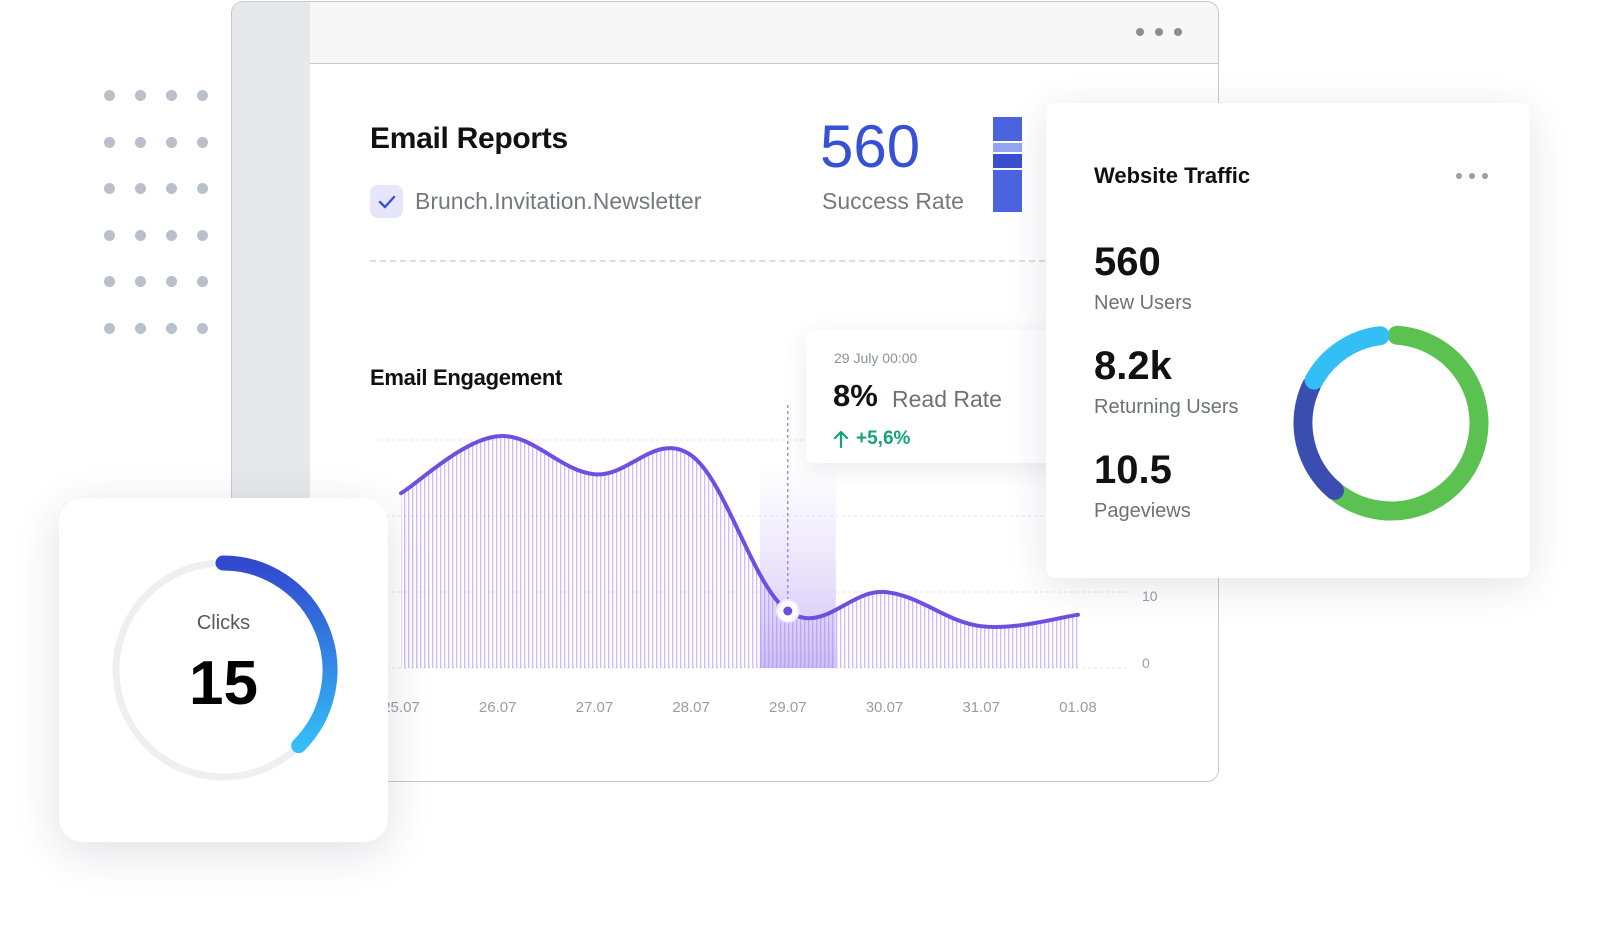 This screenshot has width=1614, height=940. What do you see at coordinates (691, 707) in the screenshot?
I see `x-tick-label: 28.07` at bounding box center [691, 707].